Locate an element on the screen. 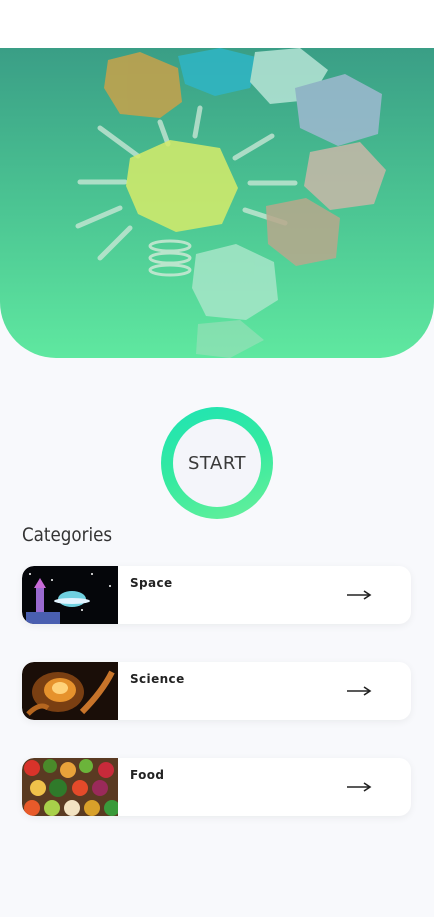 The height and width of the screenshot is (917, 434). start-label: START is located at coordinates (217, 463).